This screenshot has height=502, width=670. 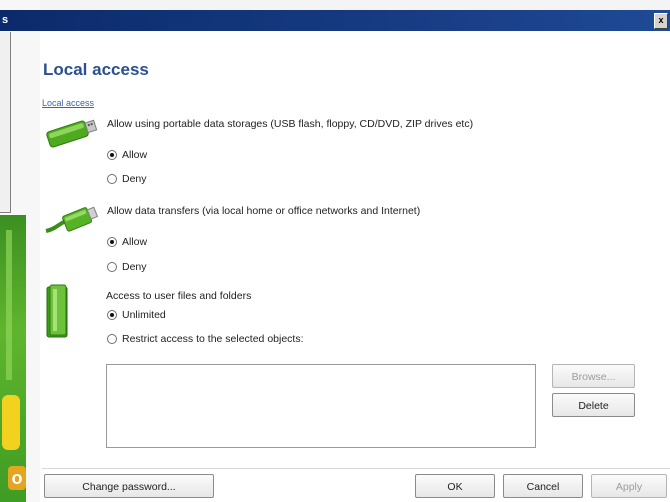 What do you see at coordinates (57, 311) in the screenshot?
I see `folder-icon` at bounding box center [57, 311].